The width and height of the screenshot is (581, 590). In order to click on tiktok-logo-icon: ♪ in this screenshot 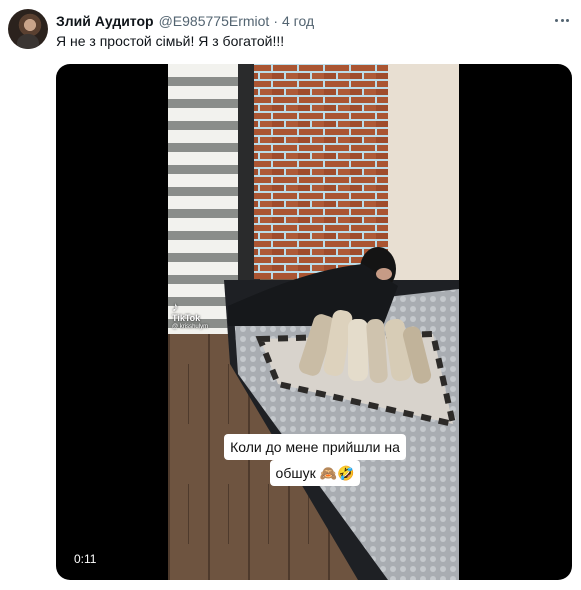, I will do `click(175, 306)`.